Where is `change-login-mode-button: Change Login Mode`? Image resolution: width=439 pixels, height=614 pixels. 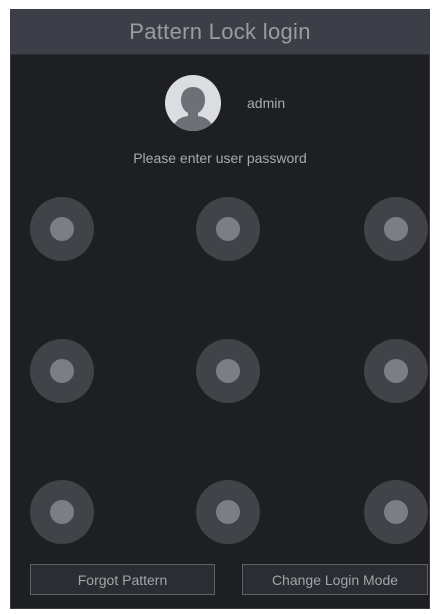 change-login-mode-button: Change Login Mode is located at coordinates (335, 579).